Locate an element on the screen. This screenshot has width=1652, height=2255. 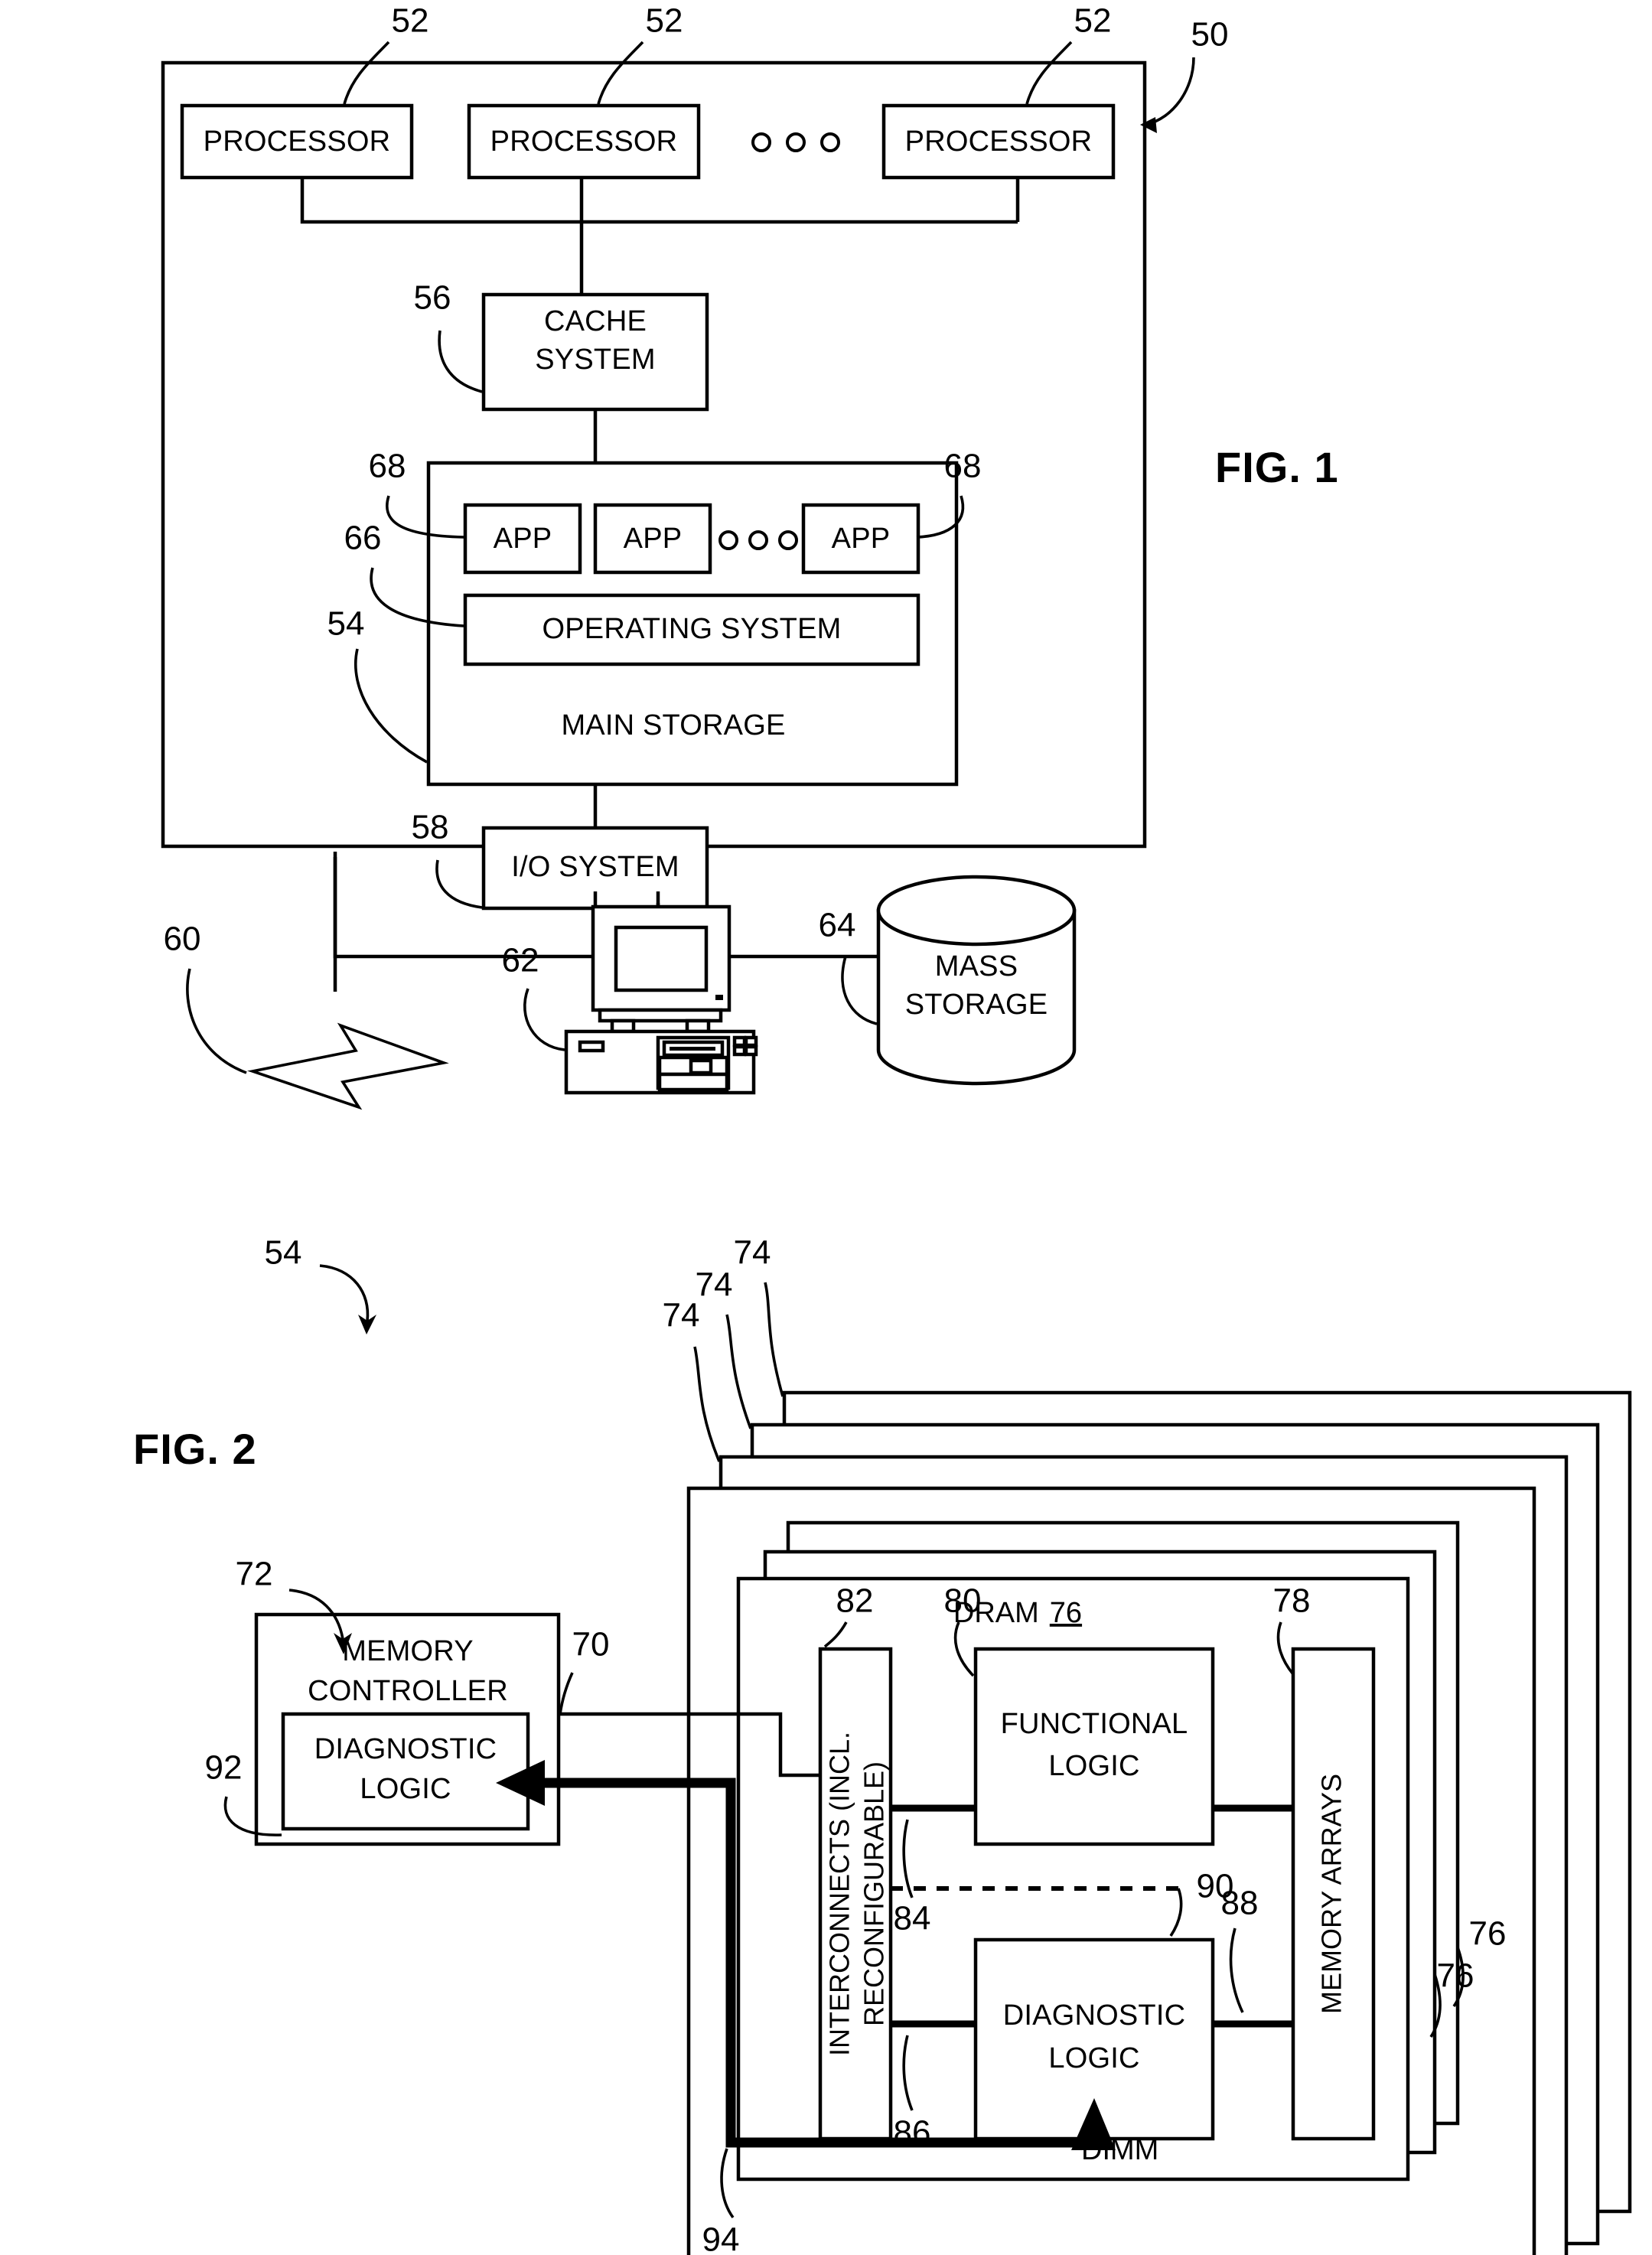
main-storage-label: MAIN STORAGE is located at coordinates (673, 725).